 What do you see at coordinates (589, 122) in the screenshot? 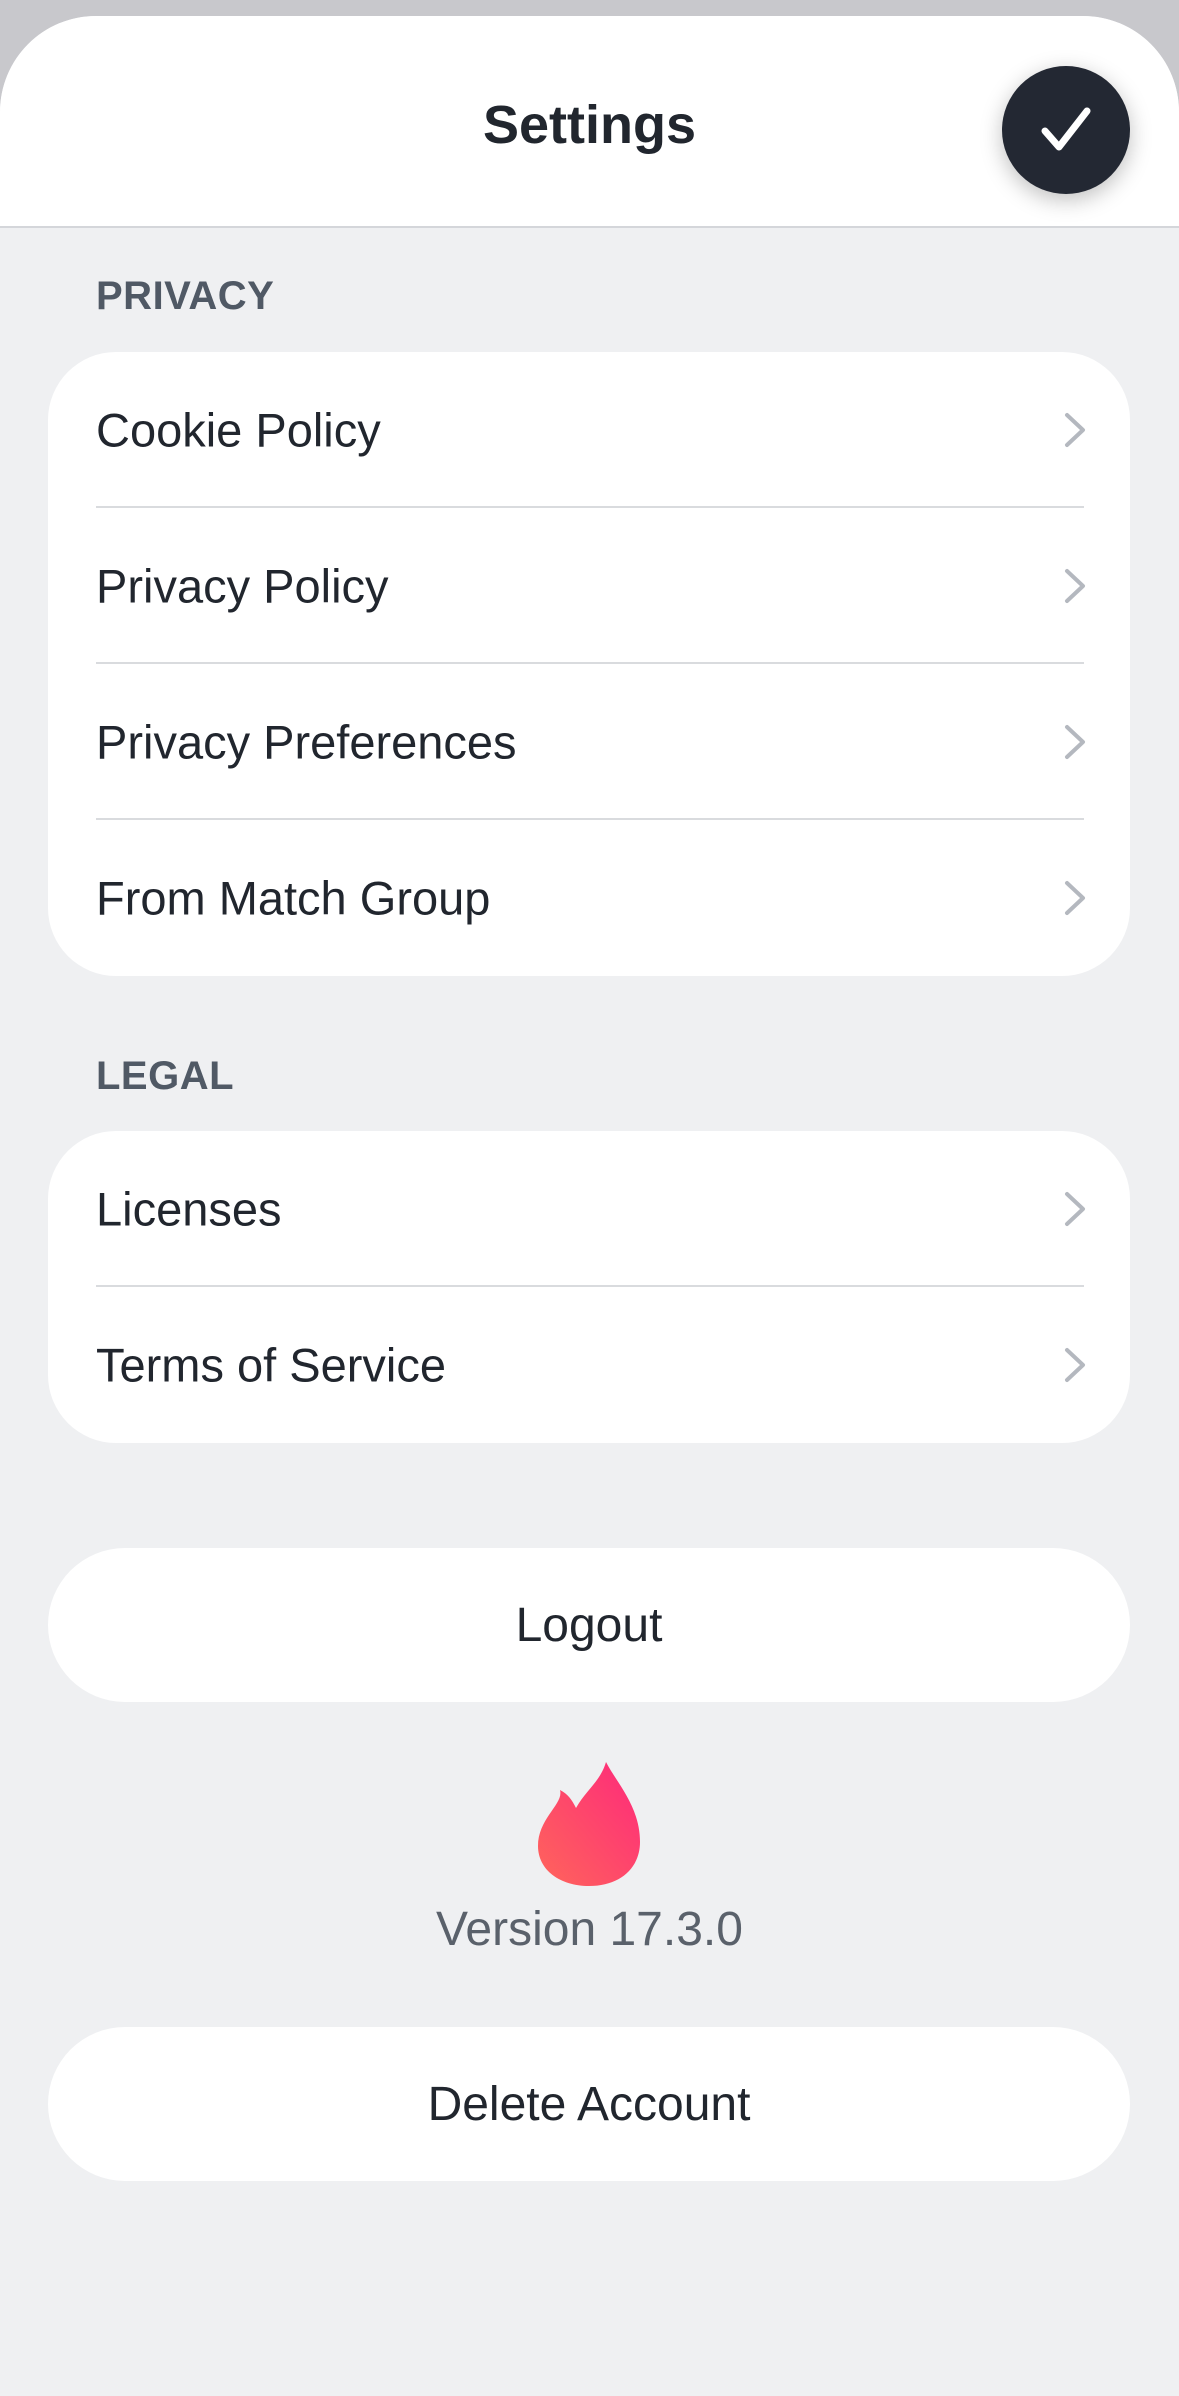
I see `settings-header: Settings` at bounding box center [589, 122].